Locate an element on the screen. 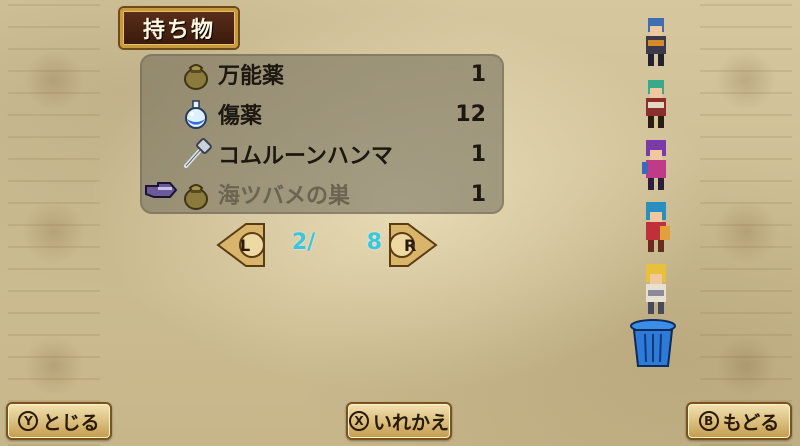  close-button-label: とじる is located at coordinates (71, 422).